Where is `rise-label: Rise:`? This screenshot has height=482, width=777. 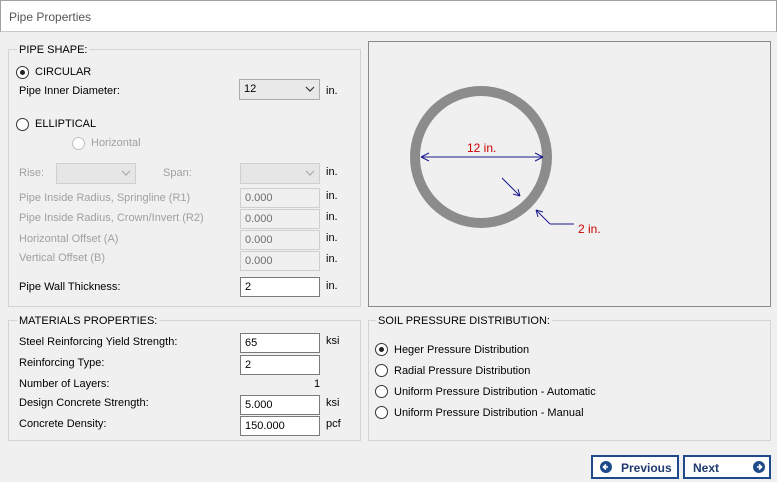 rise-label: Rise: is located at coordinates (32, 173).